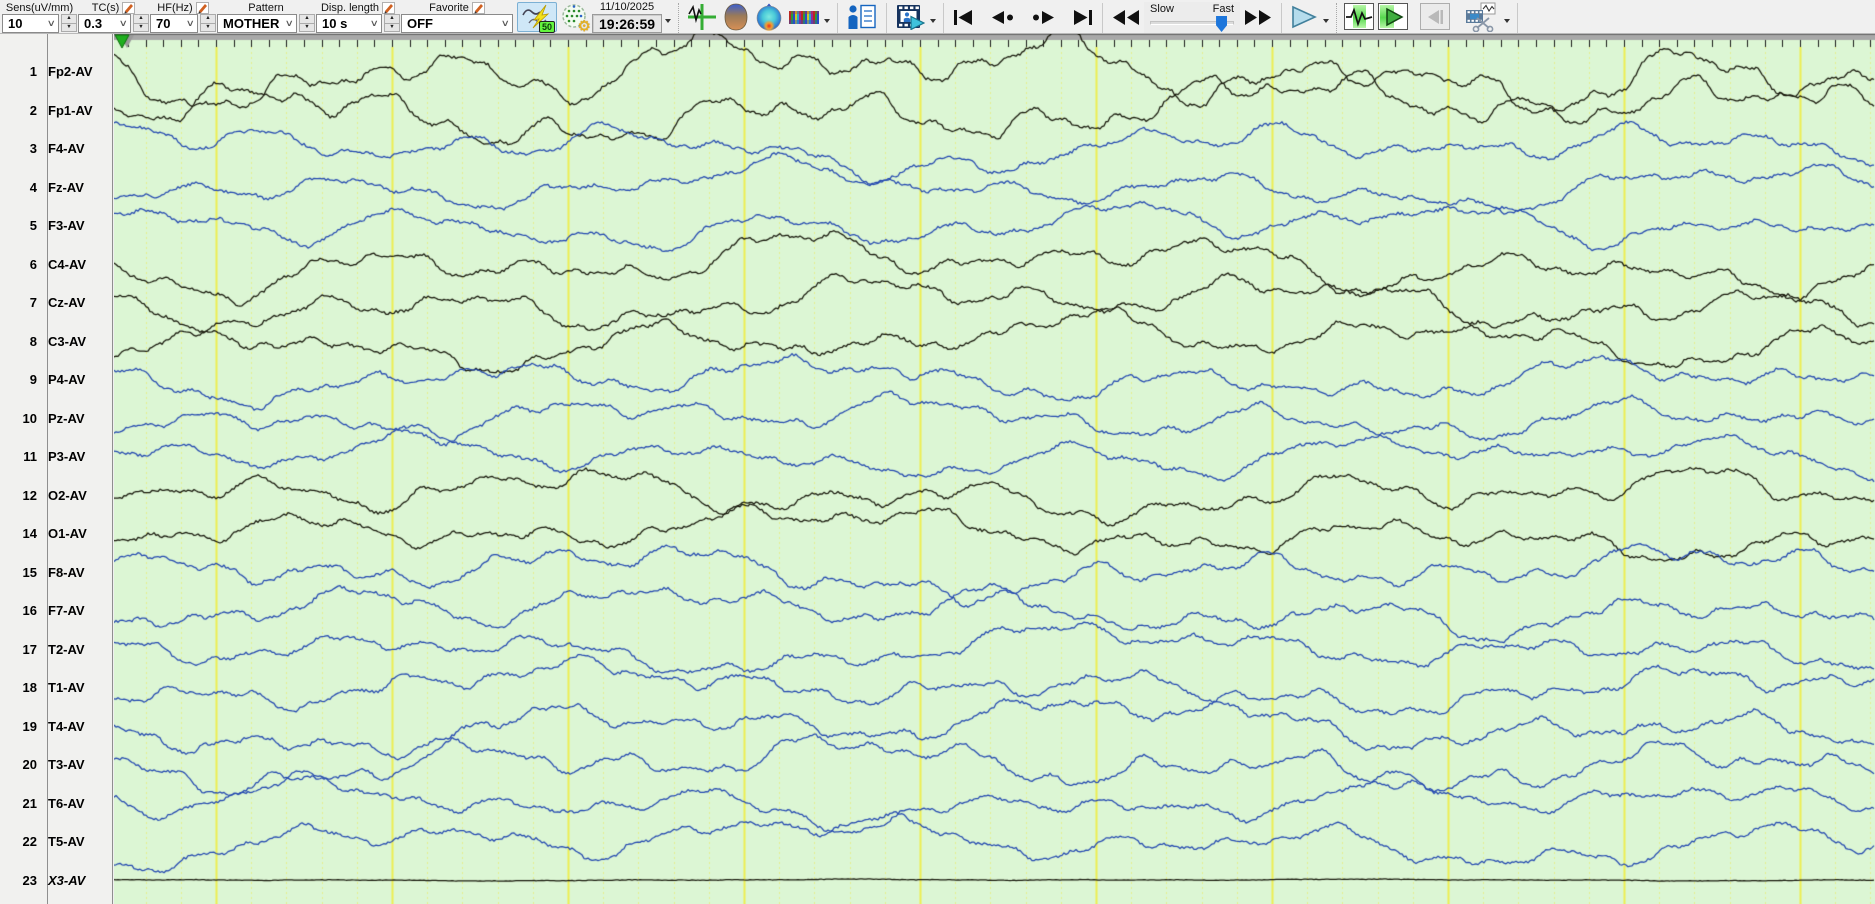 This screenshot has height=904, width=1875. What do you see at coordinates (668, 21) in the screenshot?
I see `datetime-dropdown-arrow-icon` at bounding box center [668, 21].